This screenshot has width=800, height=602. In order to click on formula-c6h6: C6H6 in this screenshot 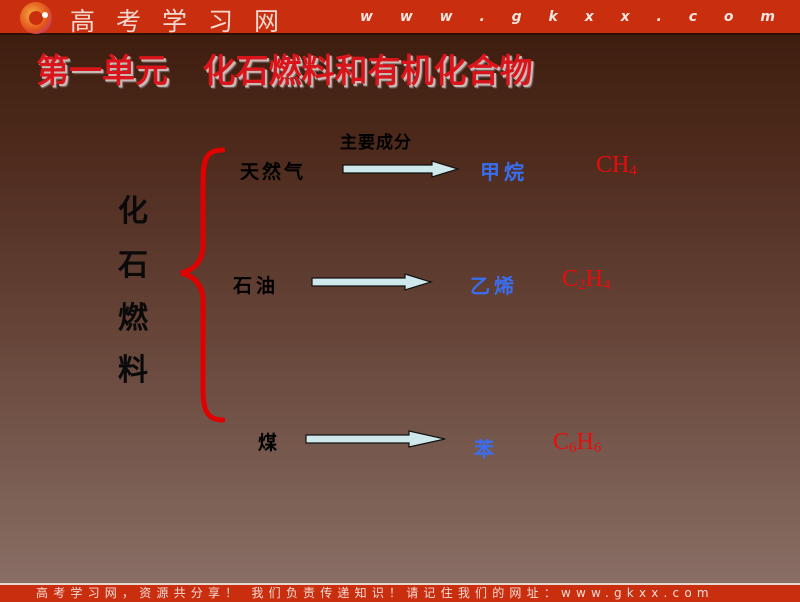, I will do `click(577, 443)`.